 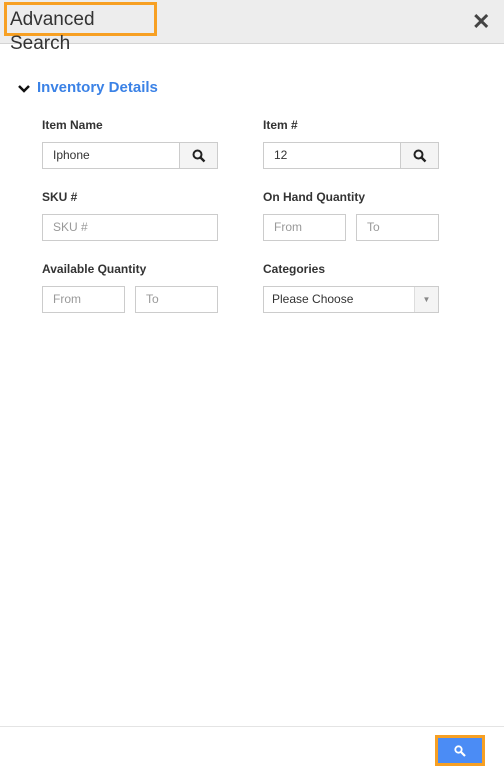 What do you see at coordinates (130, 227) in the screenshot?
I see `sku-input: SKU #` at bounding box center [130, 227].